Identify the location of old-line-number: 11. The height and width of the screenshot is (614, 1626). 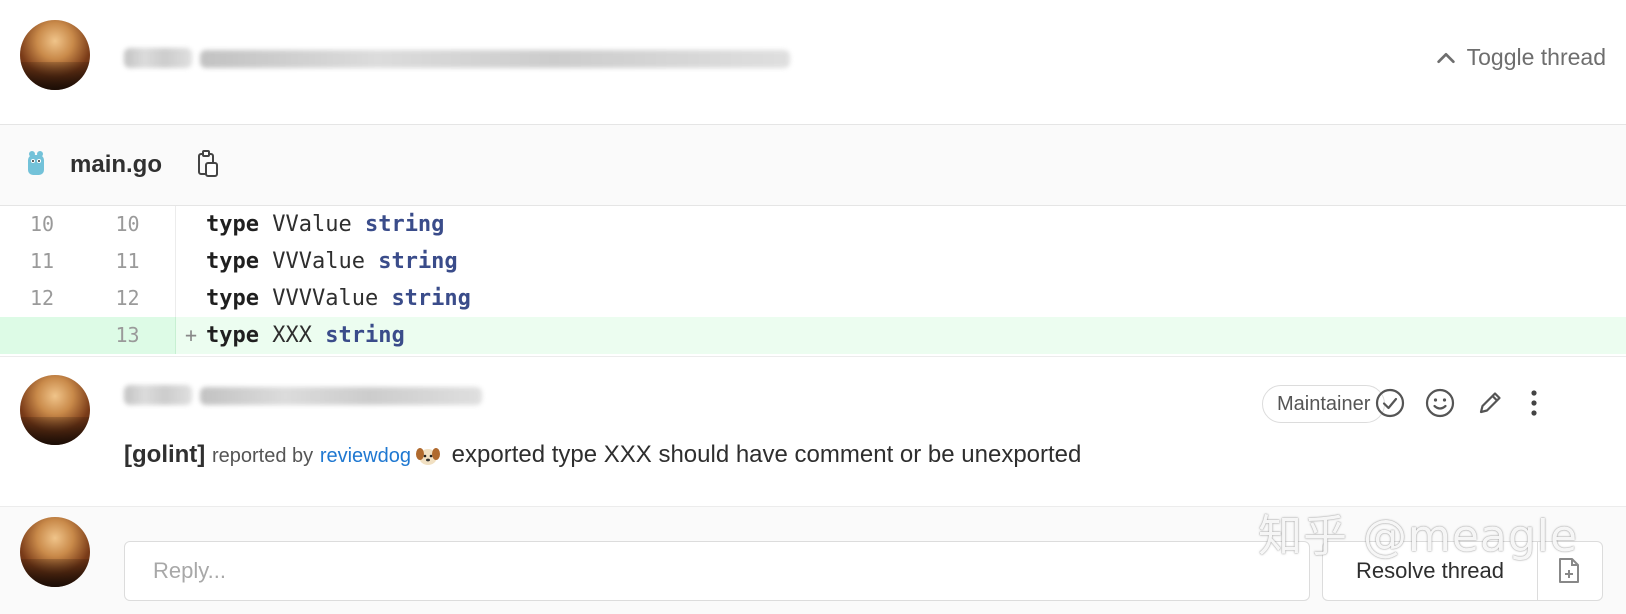
(44, 261).